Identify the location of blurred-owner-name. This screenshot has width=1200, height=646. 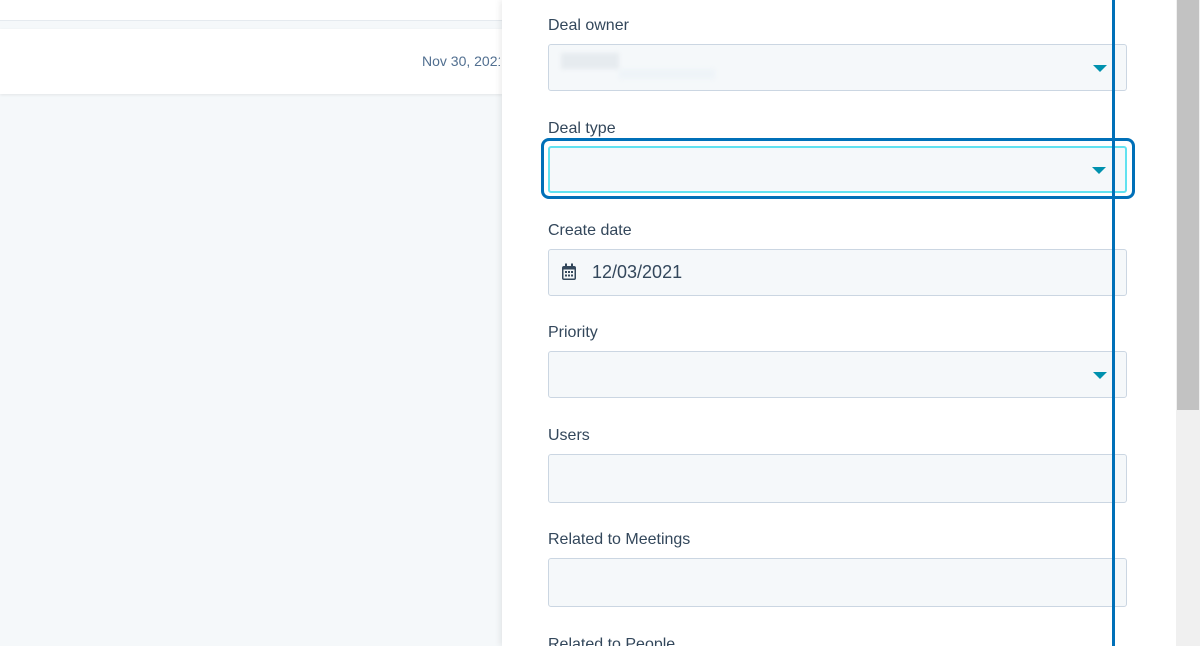
(590, 61).